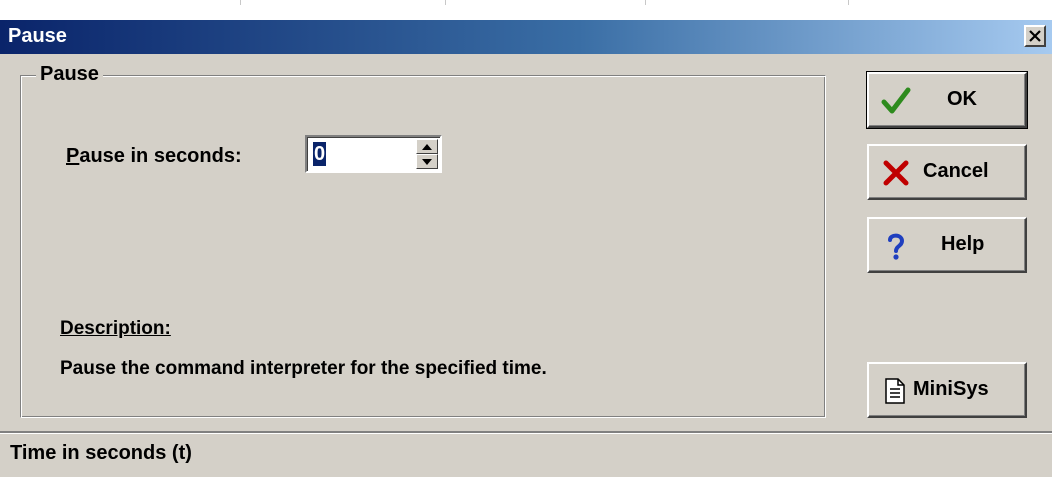 Image resolution: width=1052 pixels, height=477 pixels. What do you see at coordinates (320, 154) in the screenshot?
I see `pause-seconds-input: 0` at bounding box center [320, 154].